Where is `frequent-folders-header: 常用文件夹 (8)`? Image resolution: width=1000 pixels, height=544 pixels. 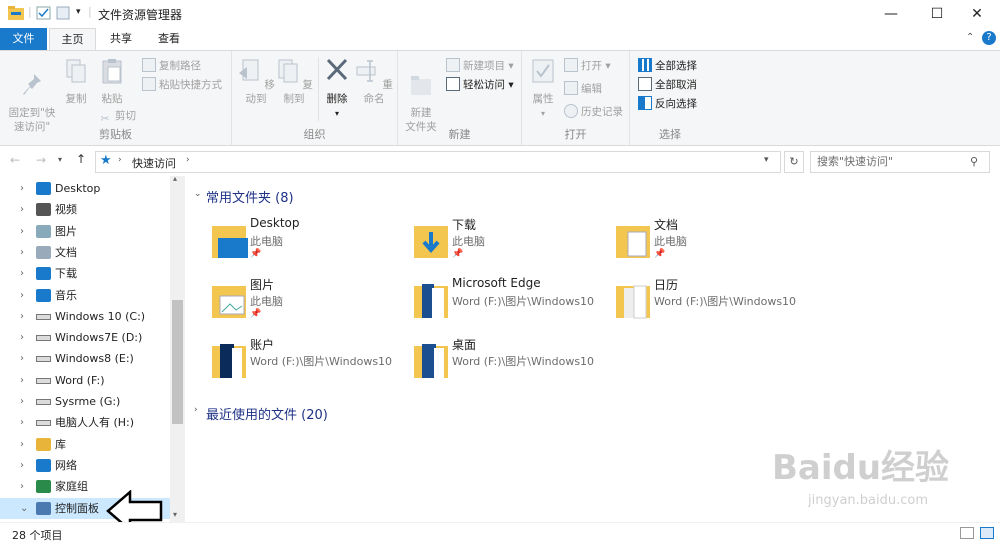
frequent-folders-header: 常用文件夹 (8) is located at coordinates (250, 196).